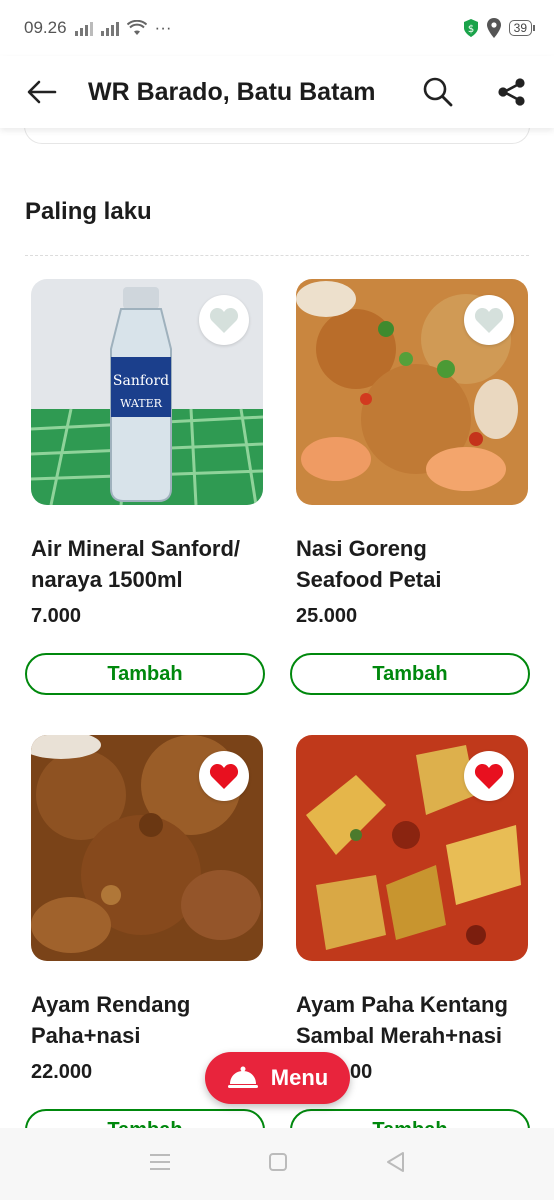 The height and width of the screenshot is (1200, 554). I want to click on menu-button: Menu, so click(277, 1078).